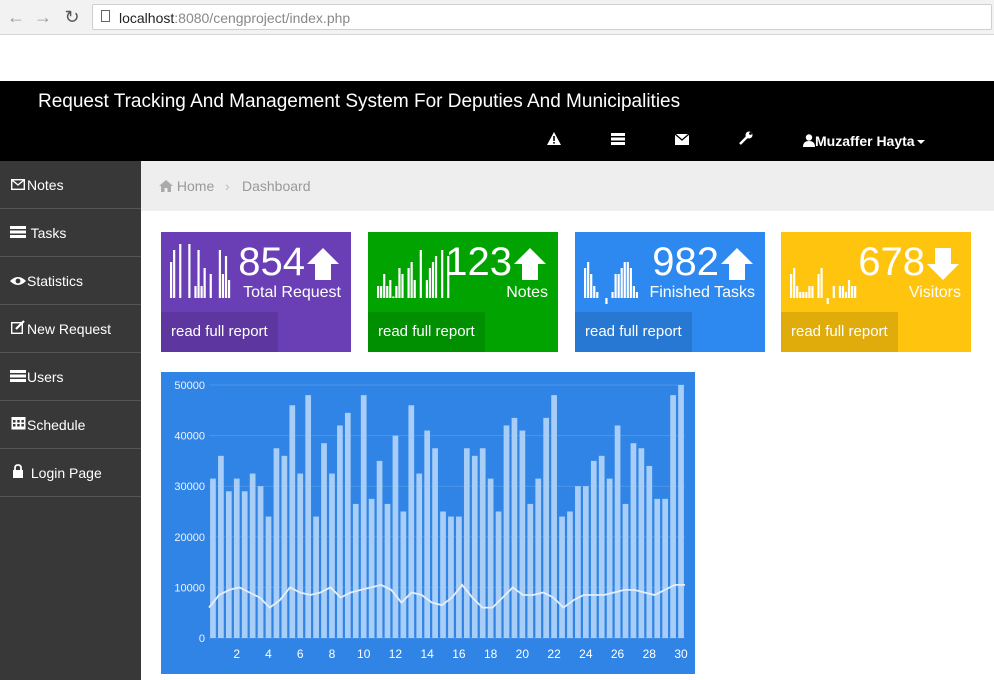 The image size is (994, 680). What do you see at coordinates (202, 639) in the screenshot?
I see `y-tick-label: 0` at bounding box center [202, 639].